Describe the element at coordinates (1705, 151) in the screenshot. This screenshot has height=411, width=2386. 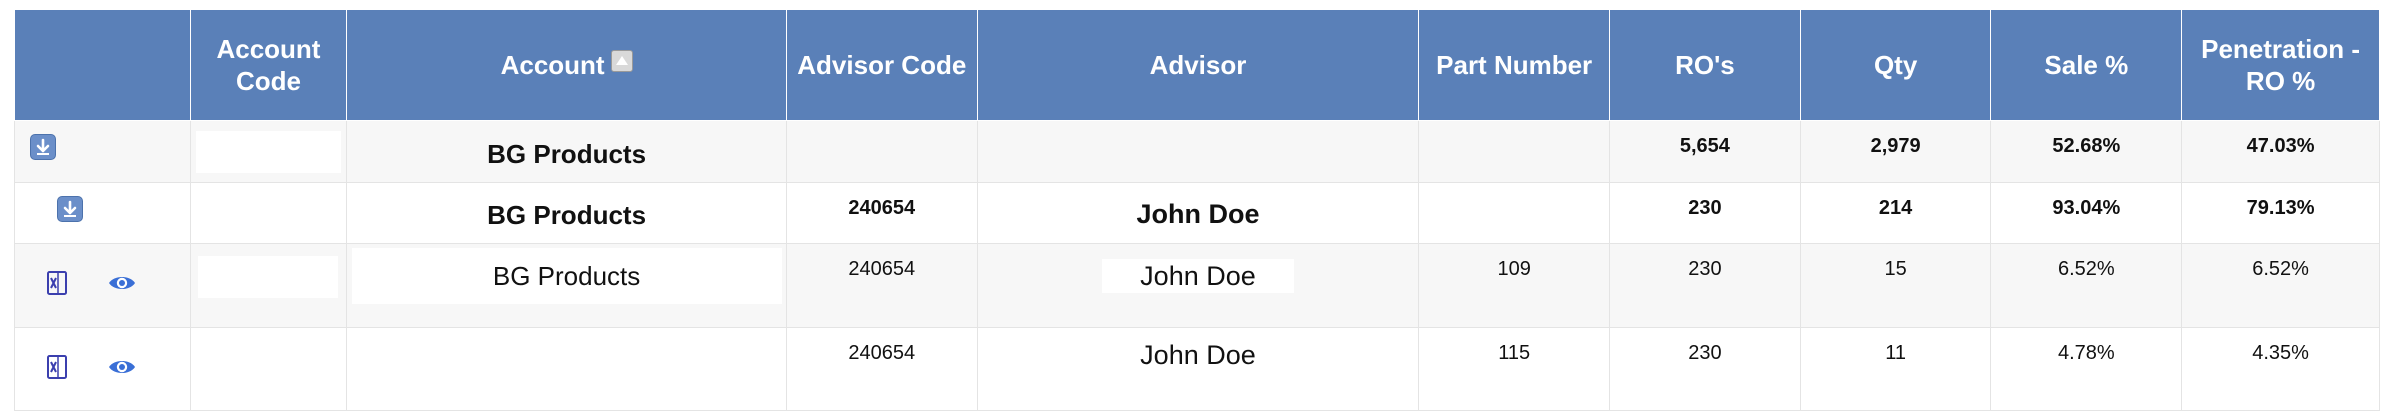
I see `ros-cell: 5,654` at that location.